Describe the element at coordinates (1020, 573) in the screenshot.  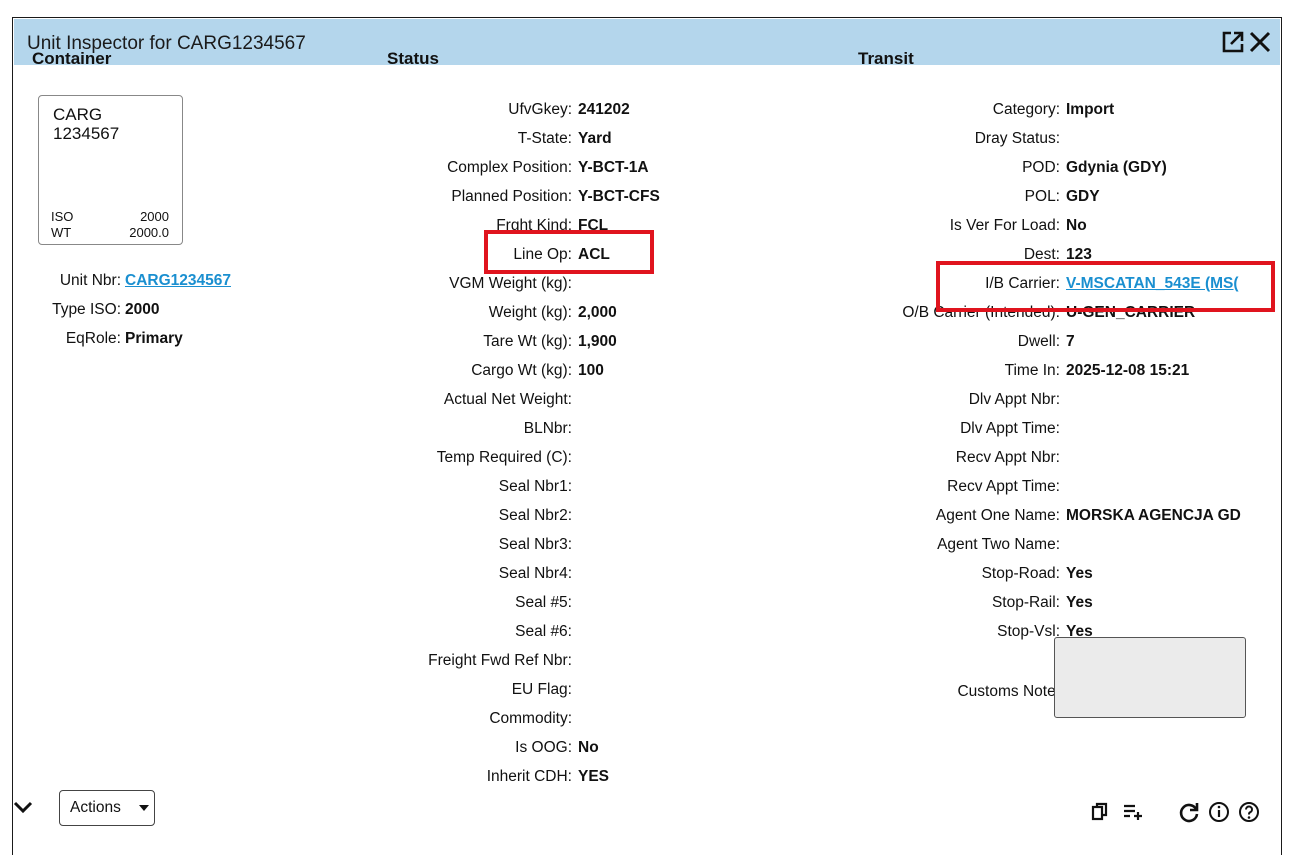
I see `field-label: Stop-Road:` at that location.